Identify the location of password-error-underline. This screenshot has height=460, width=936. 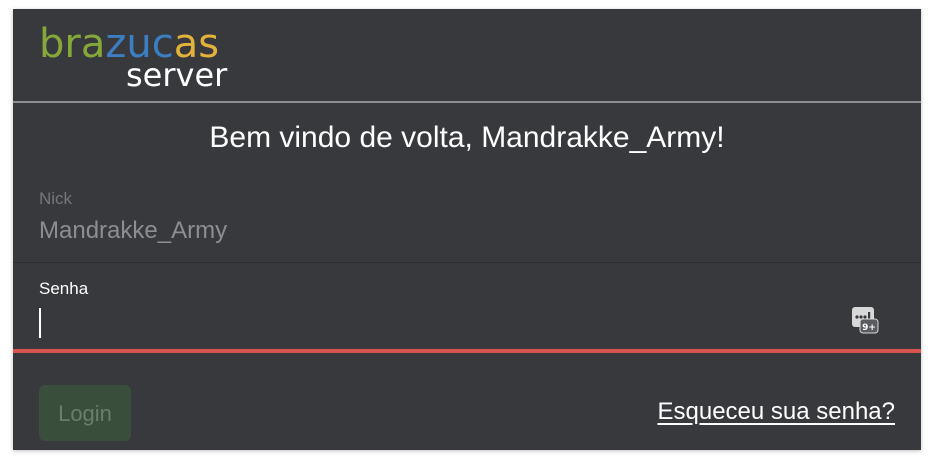
(467, 351).